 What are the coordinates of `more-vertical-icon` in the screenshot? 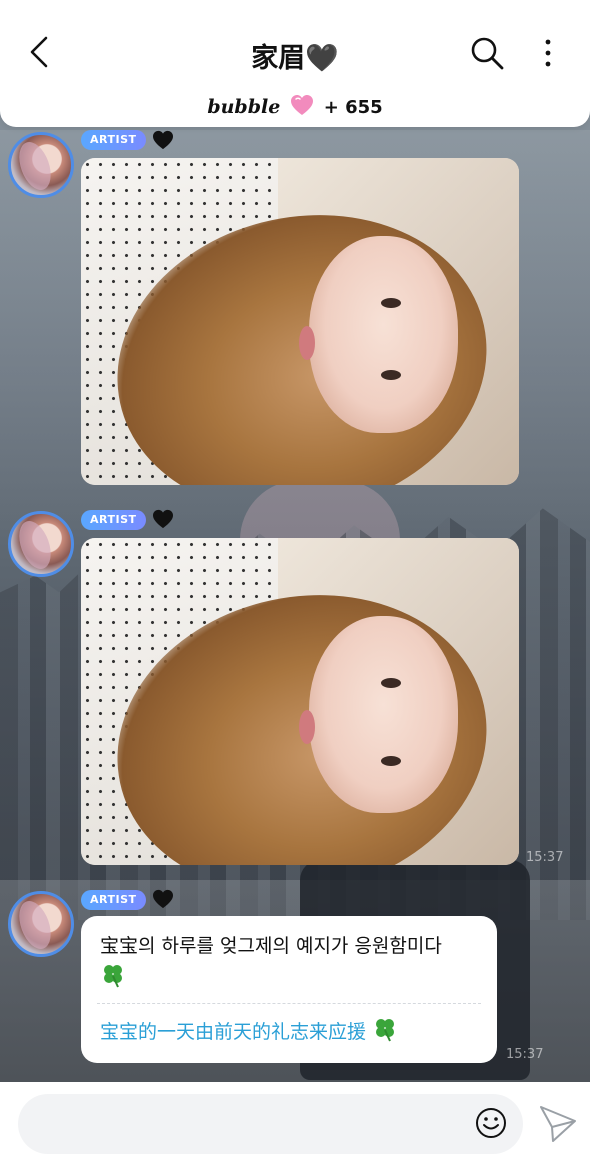 It's located at (548, 53).